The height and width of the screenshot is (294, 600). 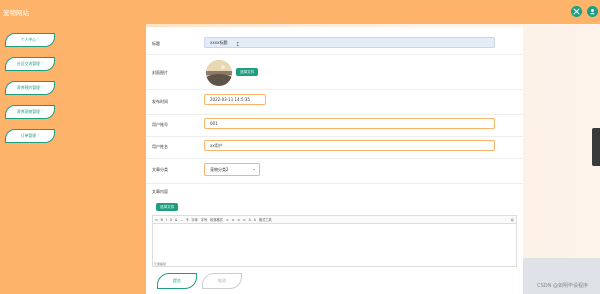 I want to click on align-justify-icon: ≡, so click(x=244, y=220).